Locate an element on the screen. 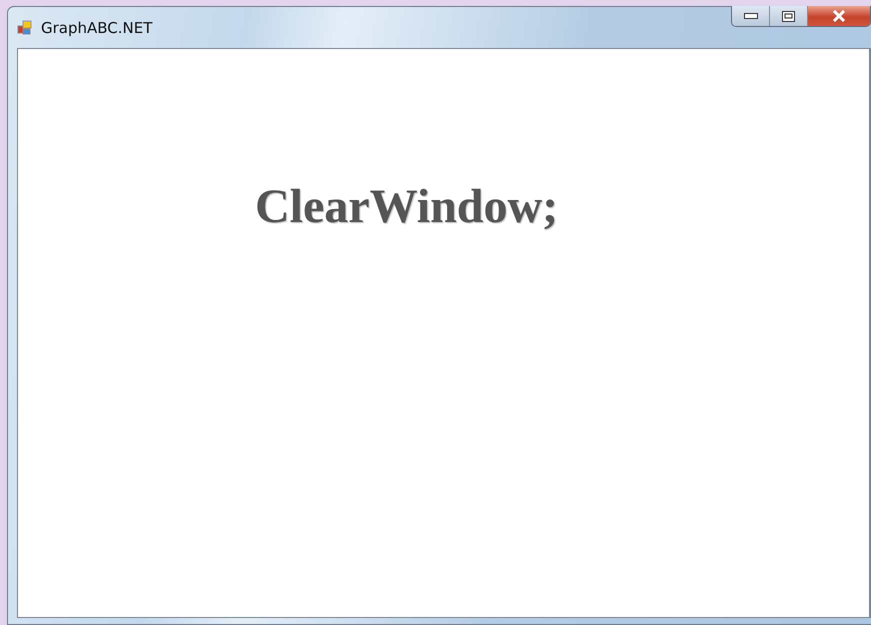  maximize-icon is located at coordinates (788, 16).